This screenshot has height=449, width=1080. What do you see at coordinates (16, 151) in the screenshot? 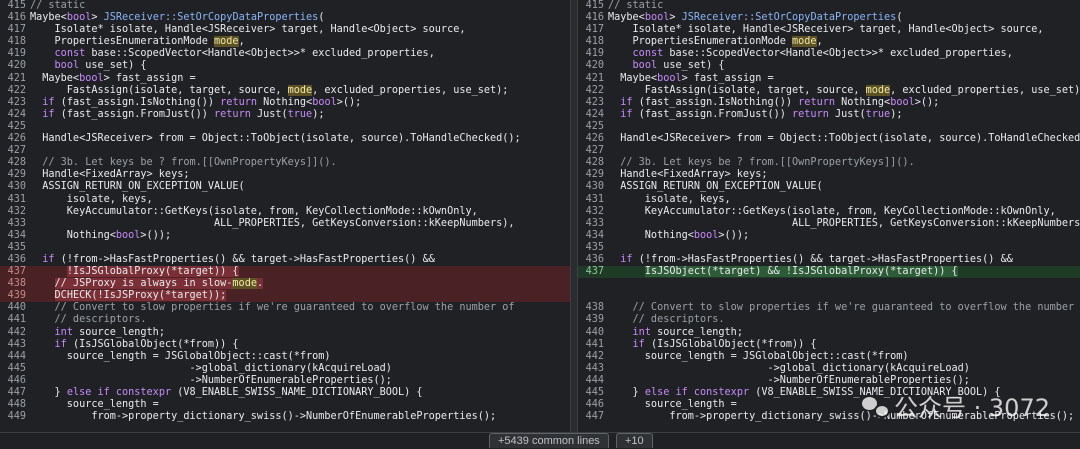
I see `line-number: 427` at bounding box center [16, 151].